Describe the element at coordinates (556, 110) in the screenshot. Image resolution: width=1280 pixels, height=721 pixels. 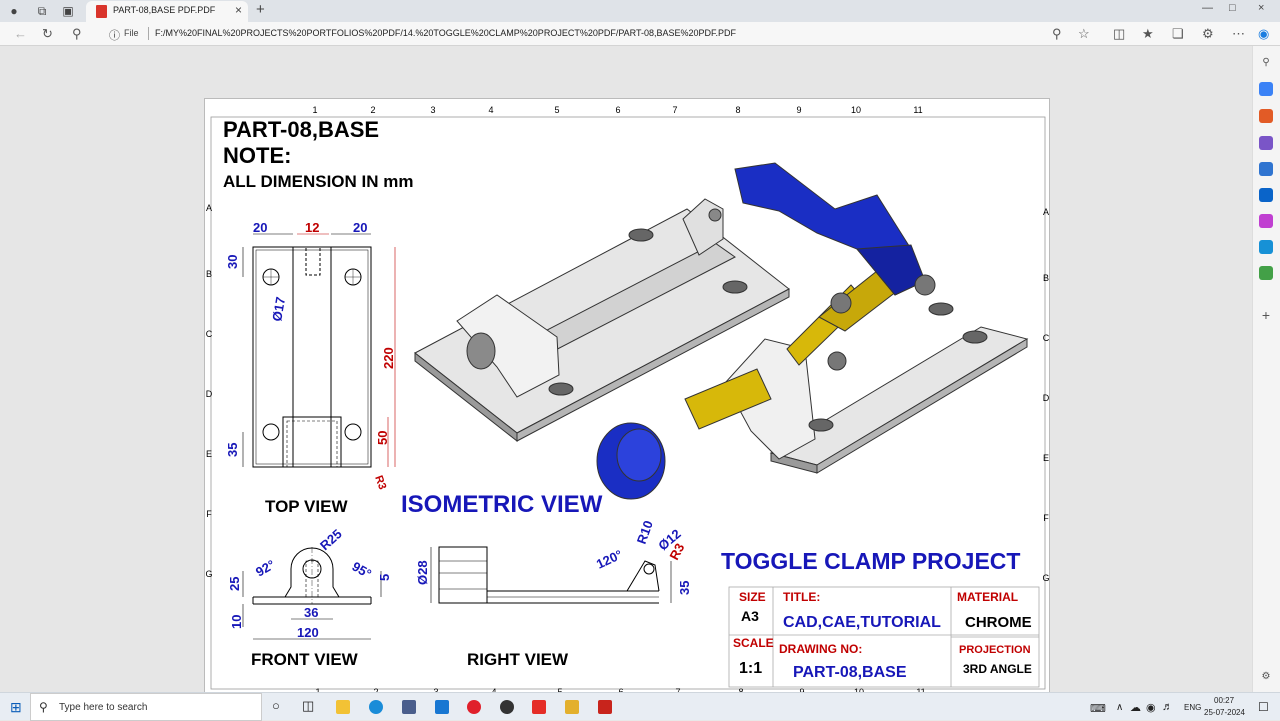
I see `border-col-label: 5` at that location.